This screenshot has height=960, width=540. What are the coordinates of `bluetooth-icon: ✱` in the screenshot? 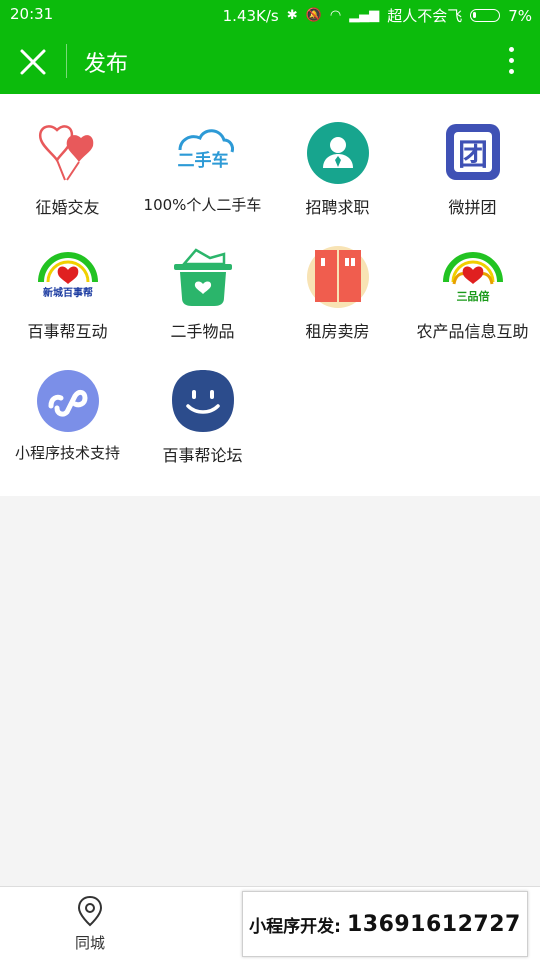 It's located at (292, 15).